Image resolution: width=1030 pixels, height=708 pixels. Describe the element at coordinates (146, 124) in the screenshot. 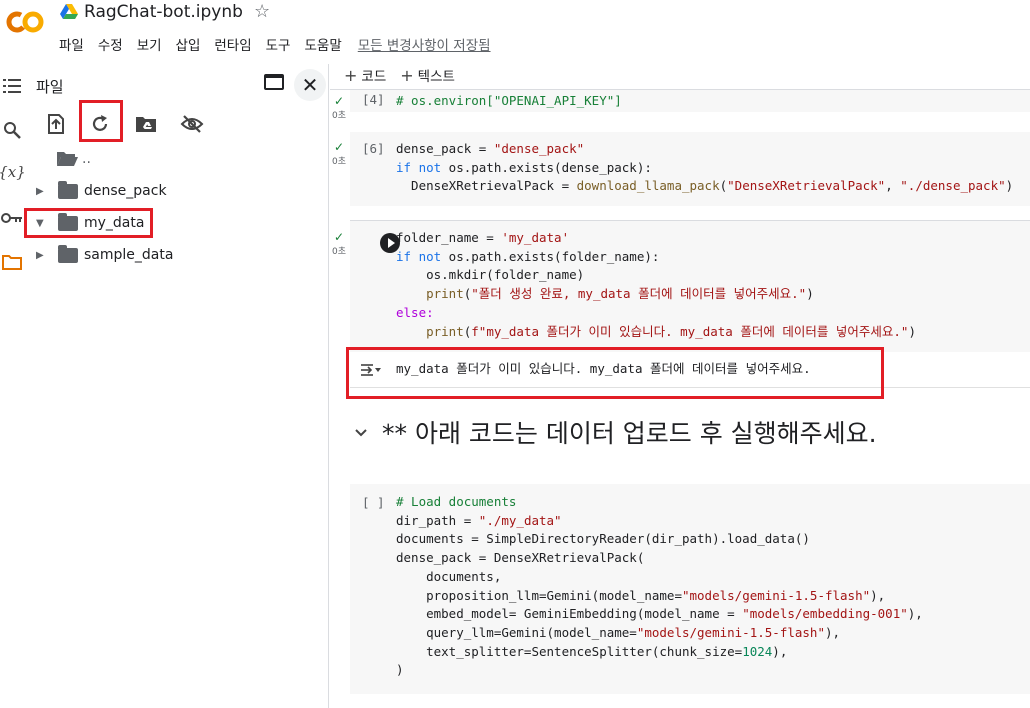

I see `drive-folder-icon` at that location.